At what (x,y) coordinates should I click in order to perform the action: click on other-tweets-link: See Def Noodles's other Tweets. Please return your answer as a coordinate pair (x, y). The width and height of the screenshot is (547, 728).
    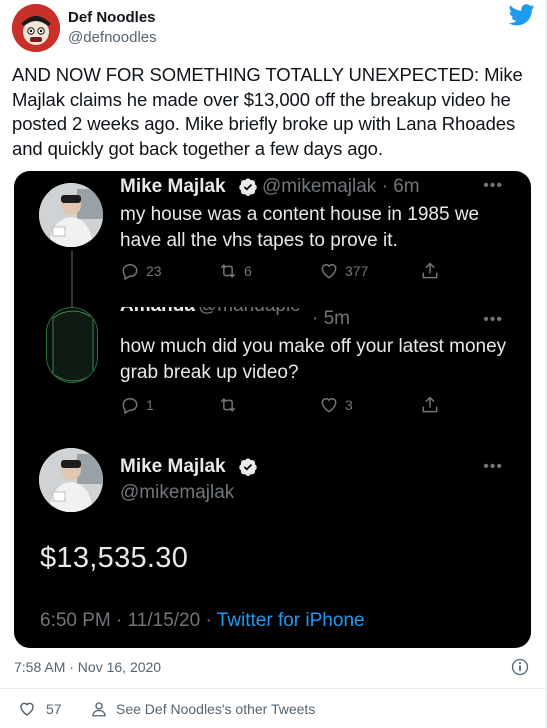
    Looking at the image, I should click on (202, 709).